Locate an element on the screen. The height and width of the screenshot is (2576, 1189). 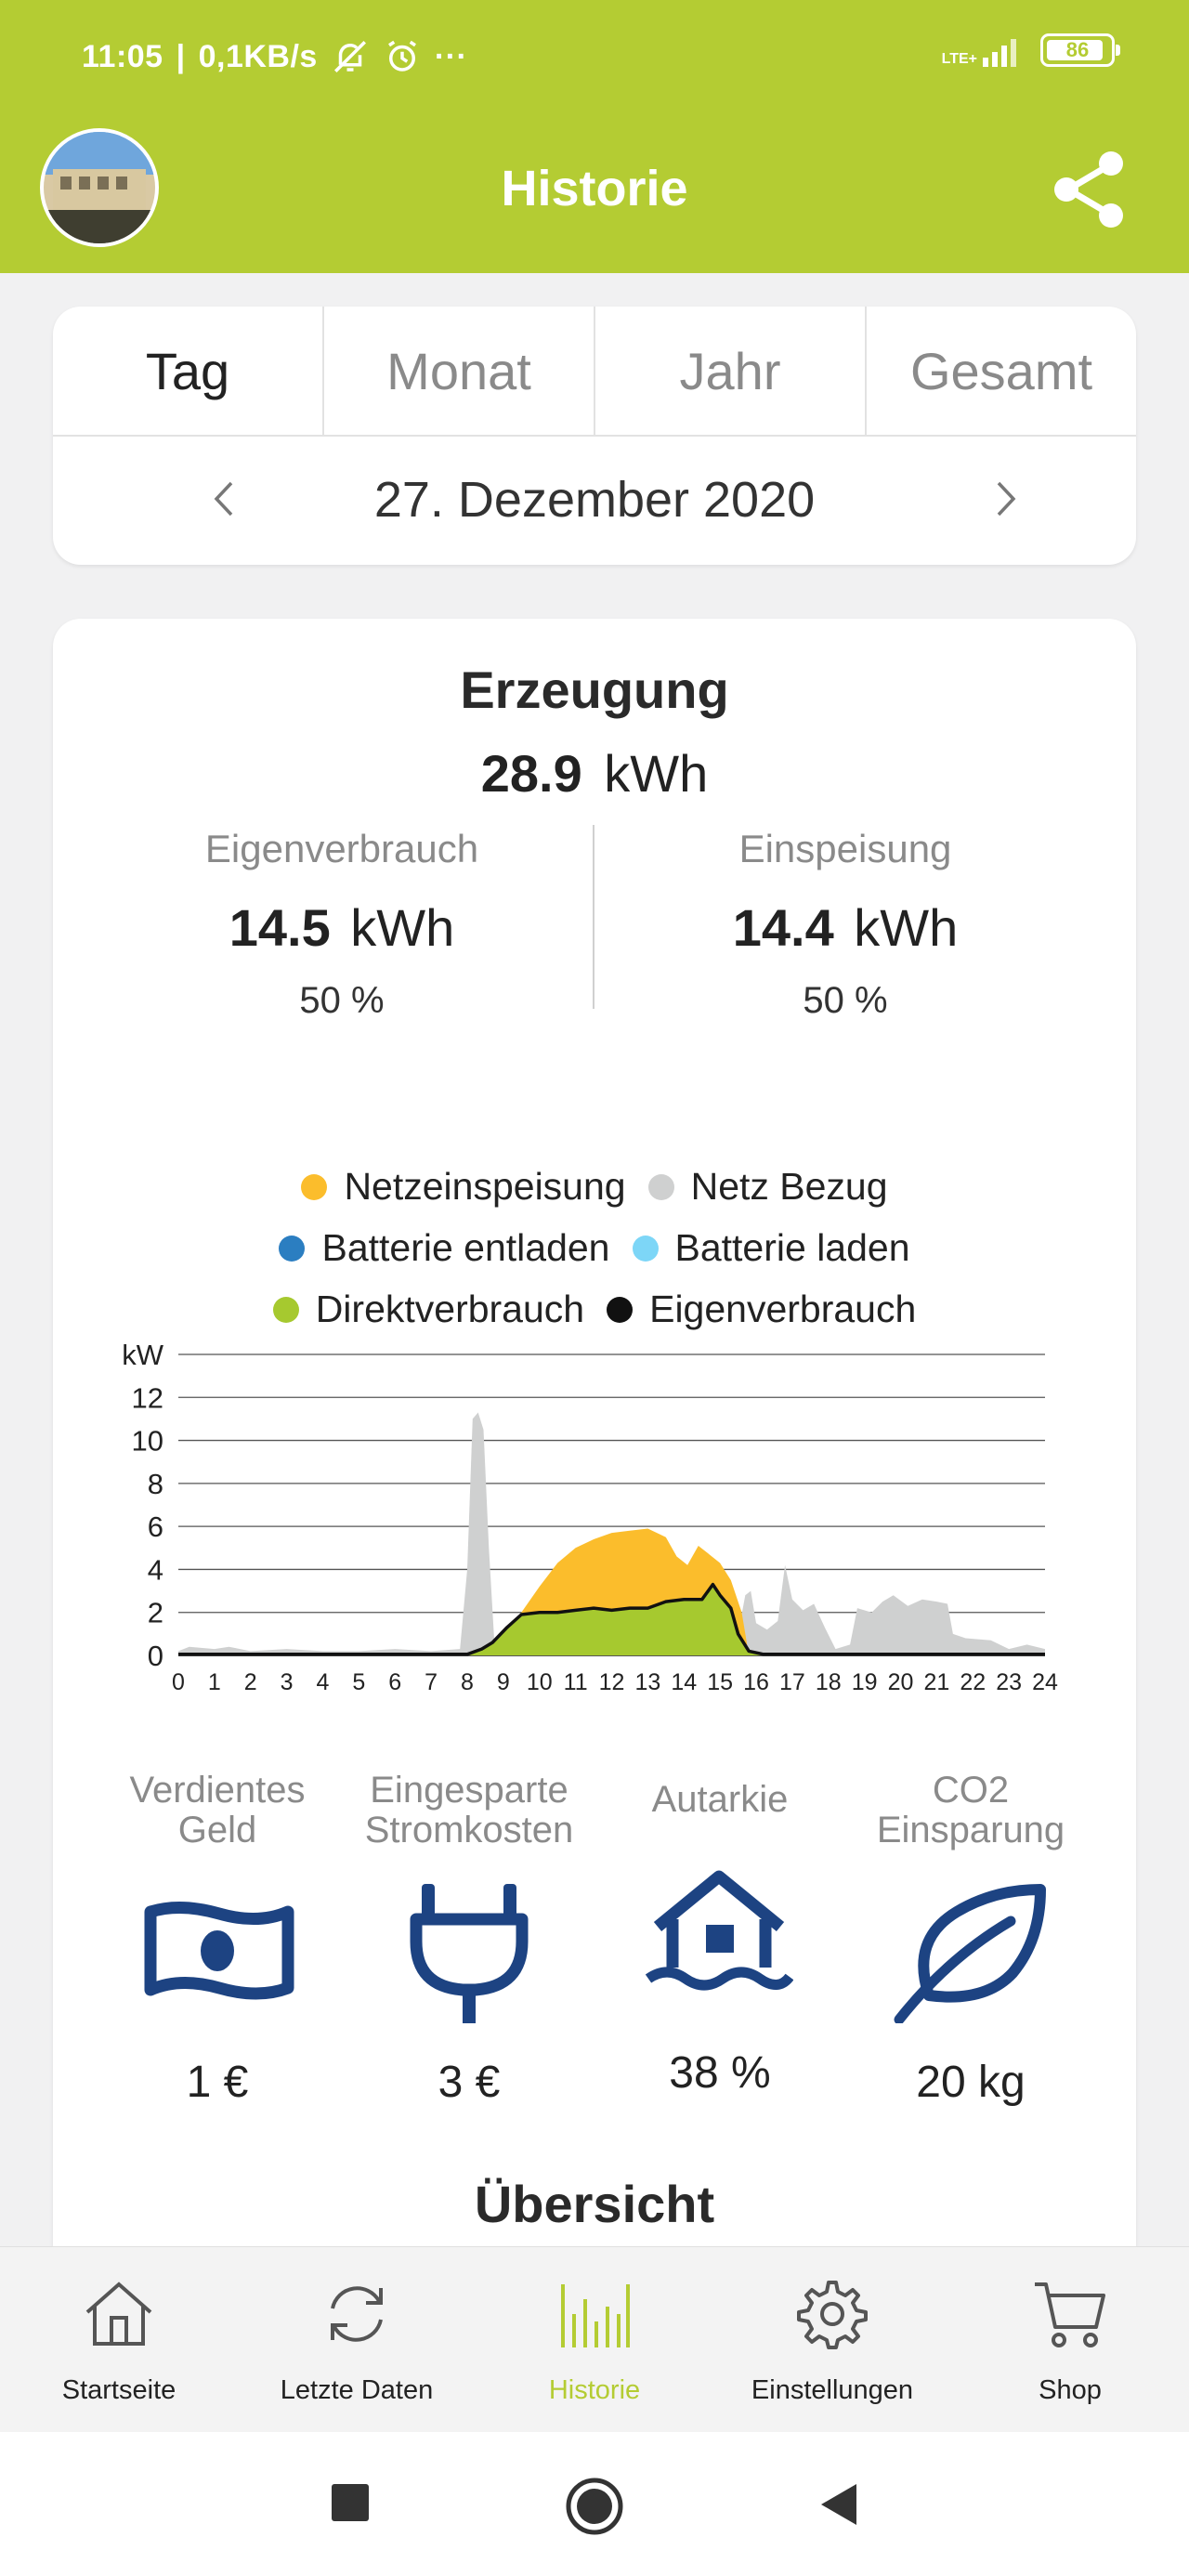
network-label: LTE+ is located at coordinates (959, 59).